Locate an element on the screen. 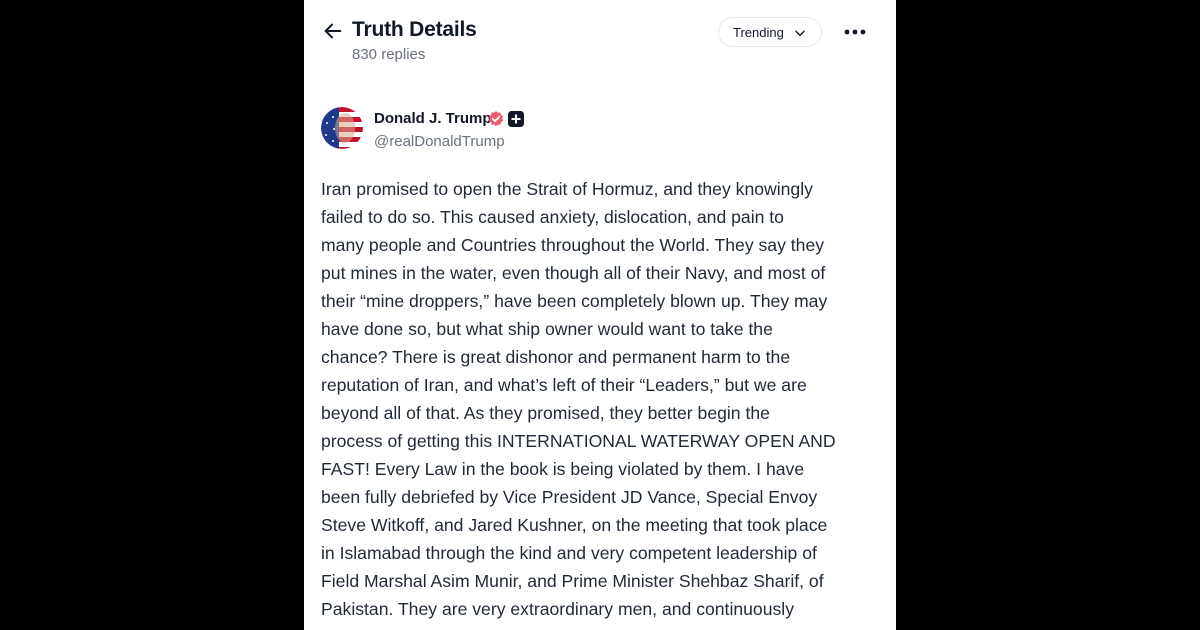  chevron-down-icon is located at coordinates (800, 33).